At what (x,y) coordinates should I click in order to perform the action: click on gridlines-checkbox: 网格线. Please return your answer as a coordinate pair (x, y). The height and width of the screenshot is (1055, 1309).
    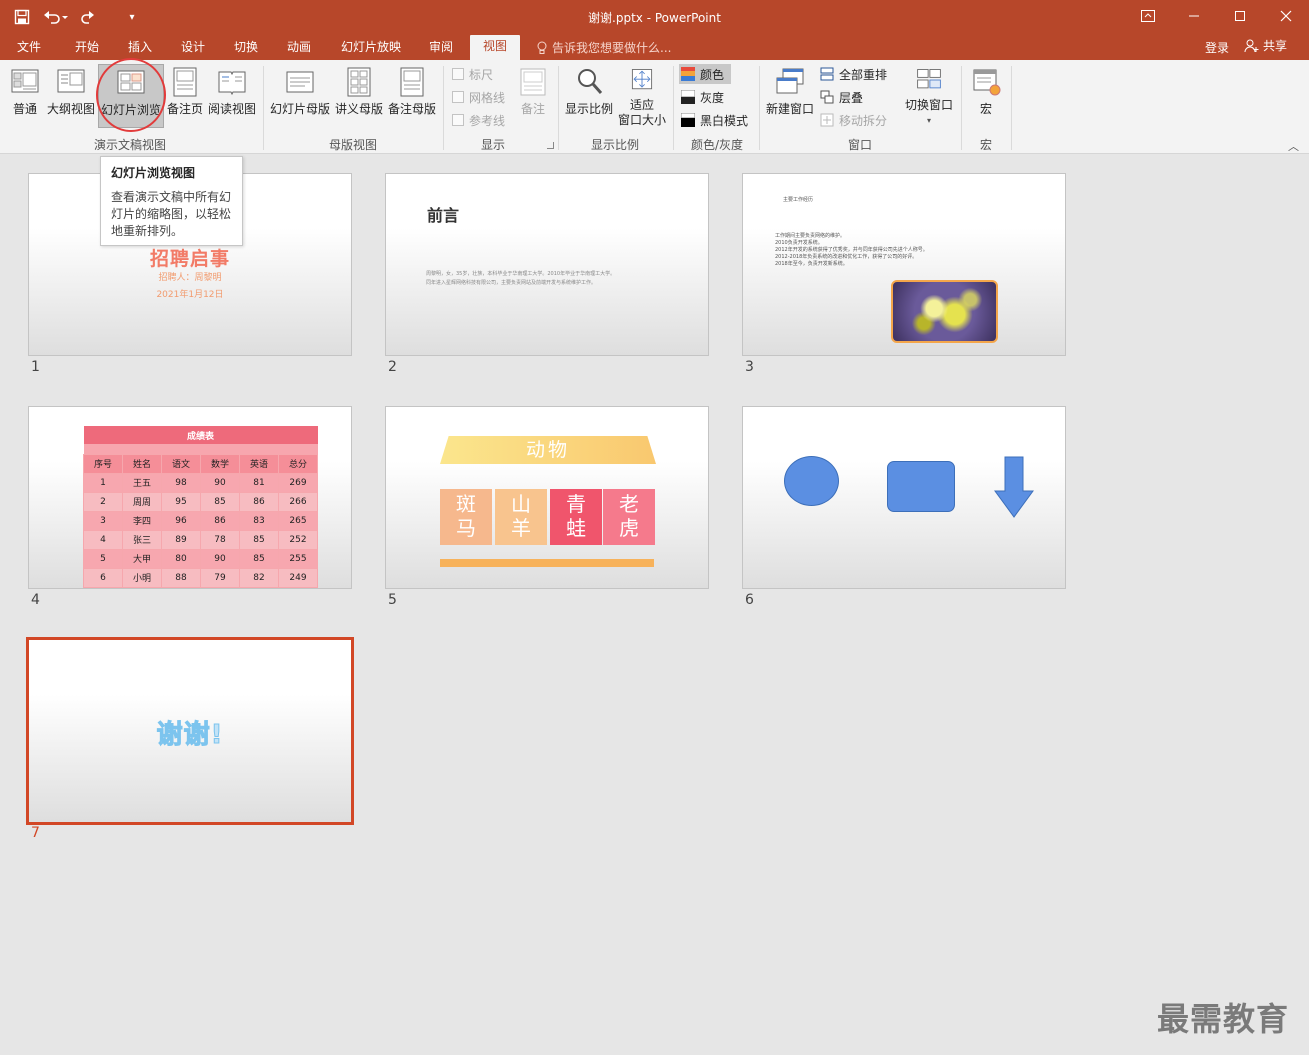
    Looking at the image, I should click on (478, 97).